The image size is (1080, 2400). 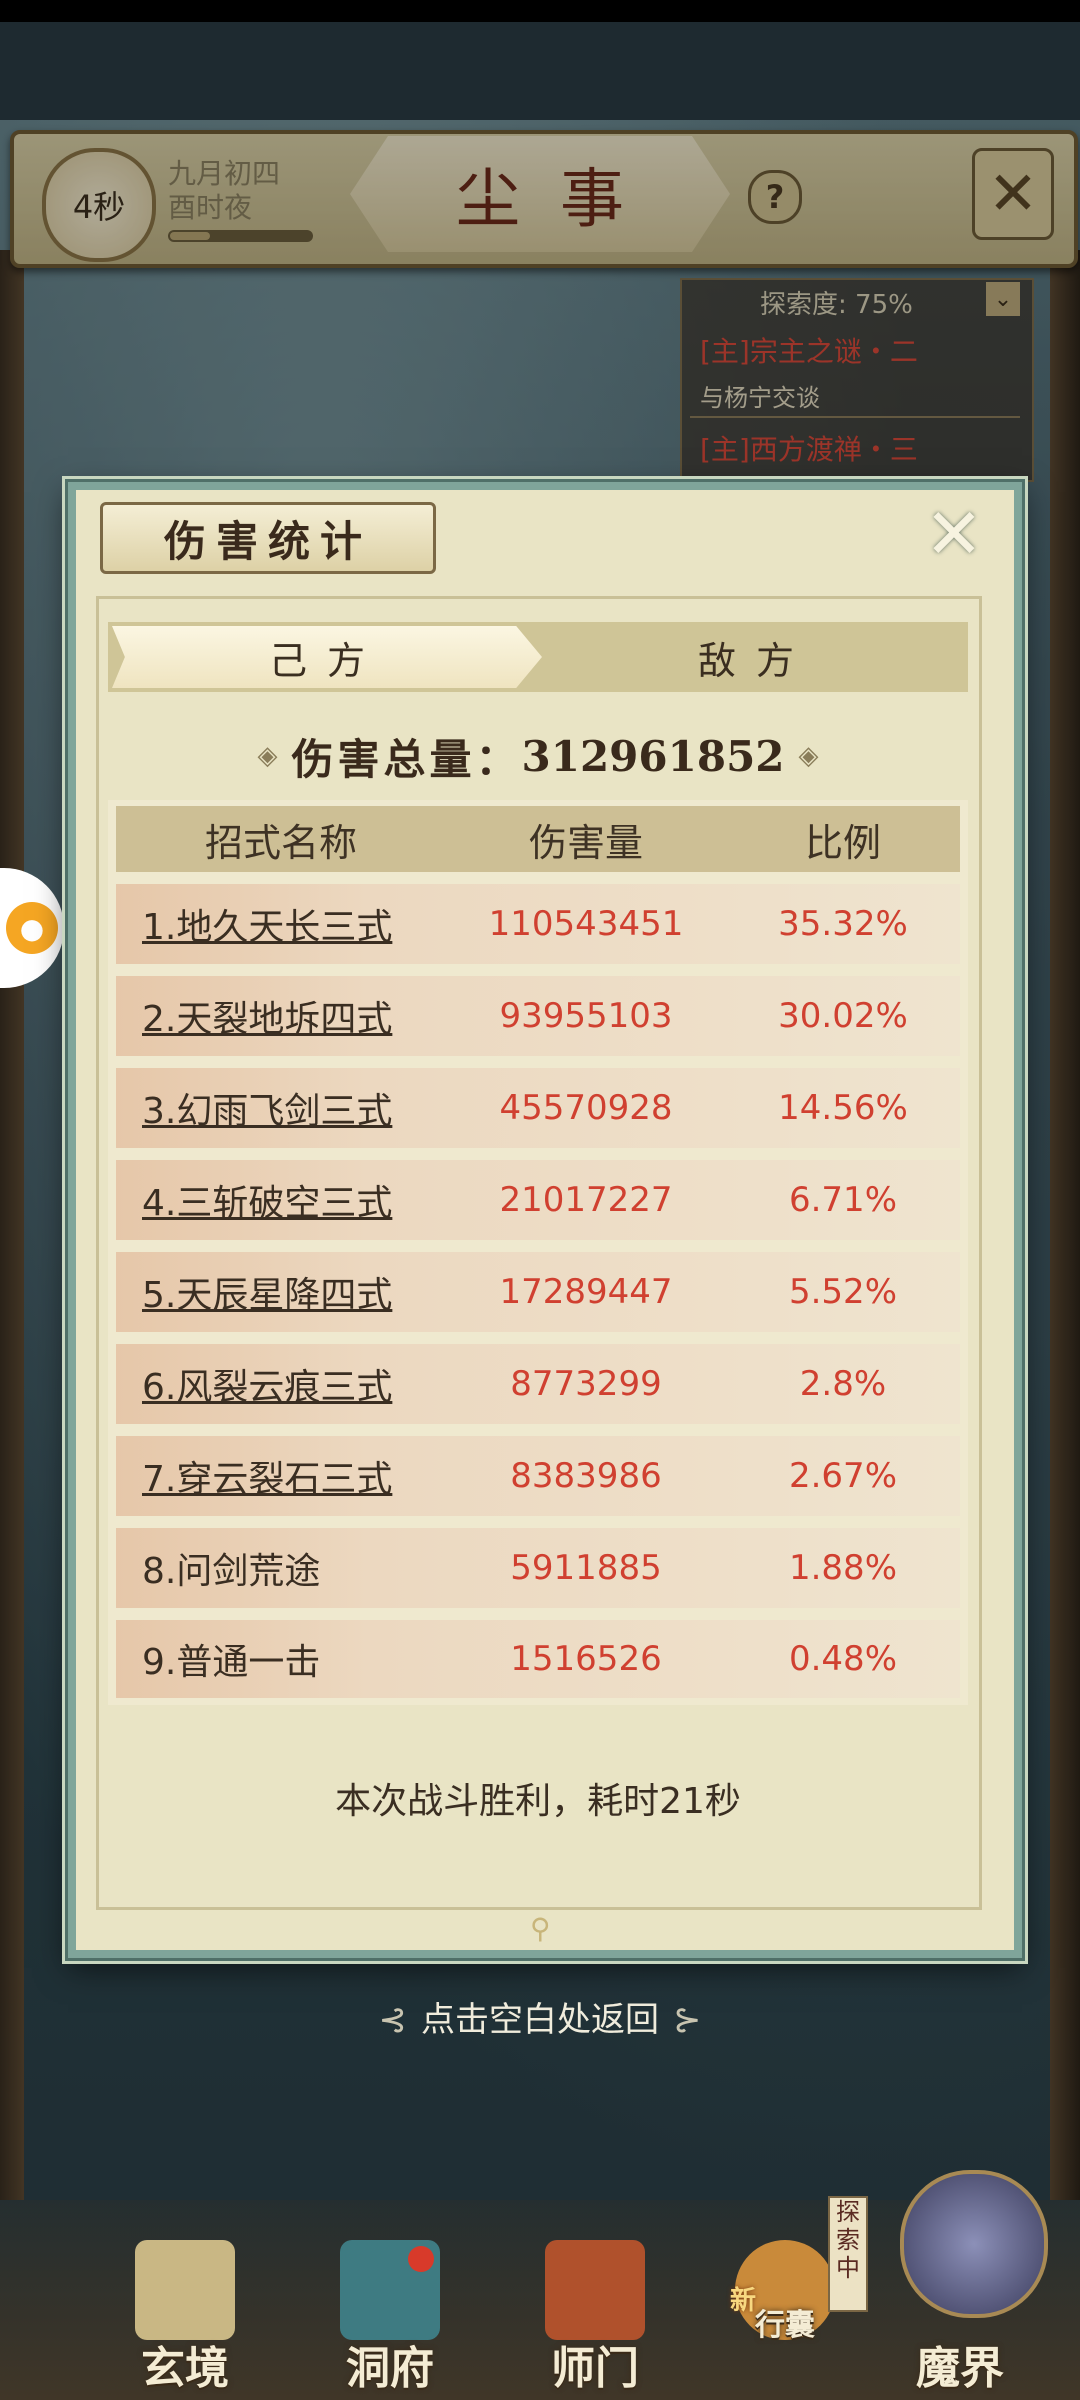 What do you see at coordinates (281, 1476) in the screenshot?
I see `skill-name-link: 7.穿云裂石三式` at bounding box center [281, 1476].